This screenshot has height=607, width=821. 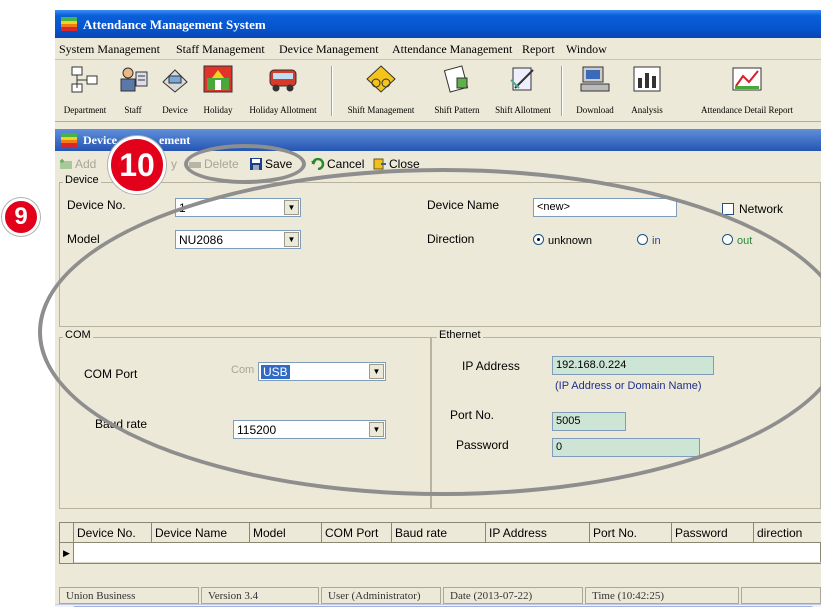 What do you see at coordinates (633, 365) in the screenshot?
I see `ip-address-input: 192.168.0.224` at bounding box center [633, 365].